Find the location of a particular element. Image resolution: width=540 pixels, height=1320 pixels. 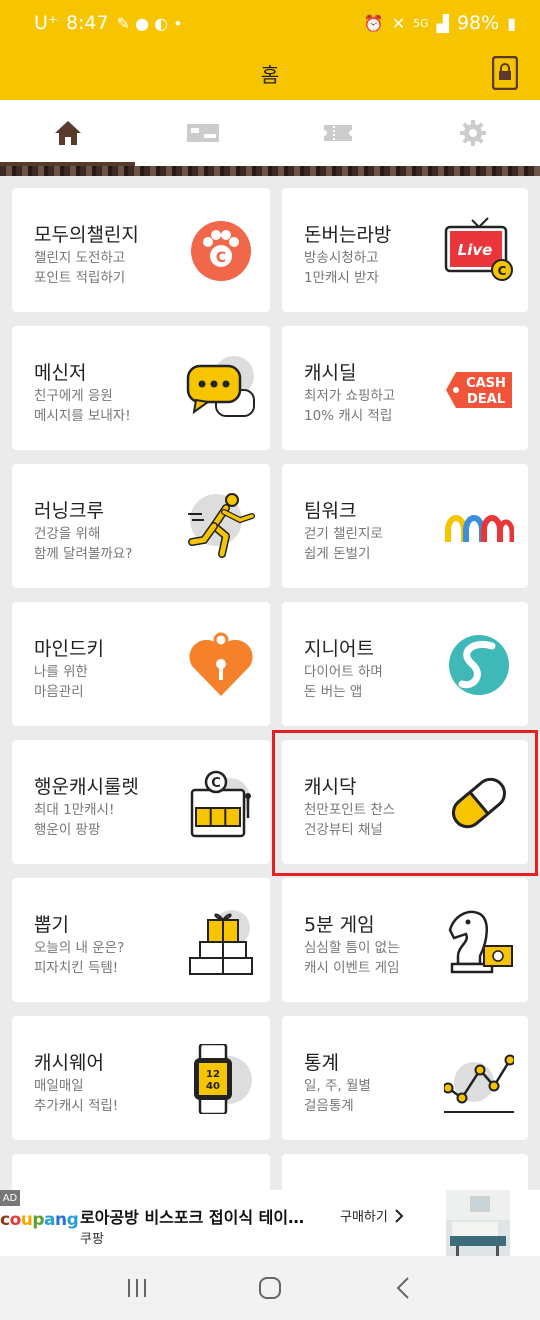

card-mindkey: 마인드키 나를 위한 마음관리 is located at coordinates (141, 664).